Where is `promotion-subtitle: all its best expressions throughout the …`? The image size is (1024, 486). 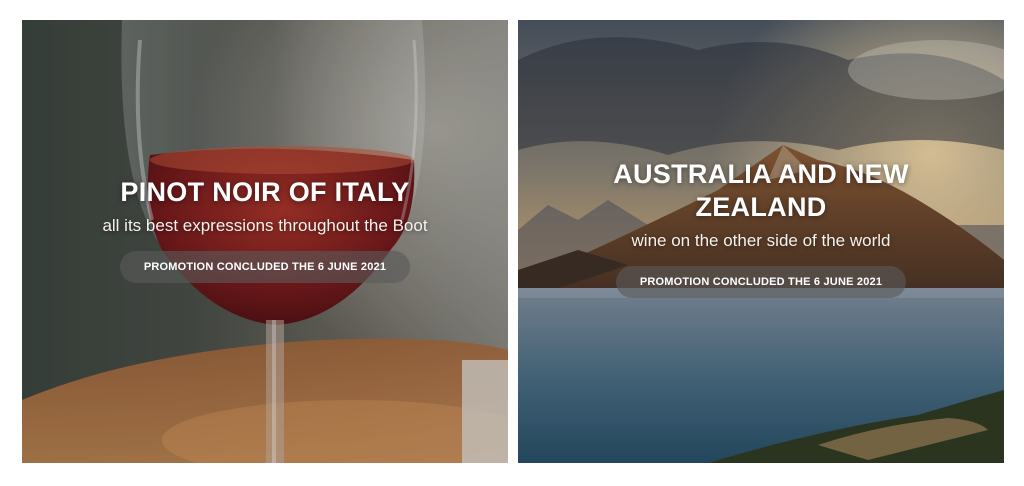 promotion-subtitle: all its best expressions throughout the … is located at coordinates (265, 225).